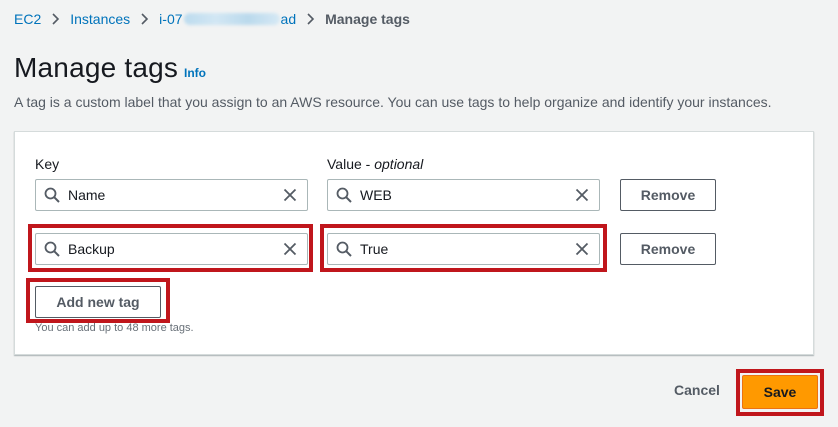  What do you see at coordinates (98, 302) in the screenshot?
I see `add-new-tag-button: Add new tag` at bounding box center [98, 302].